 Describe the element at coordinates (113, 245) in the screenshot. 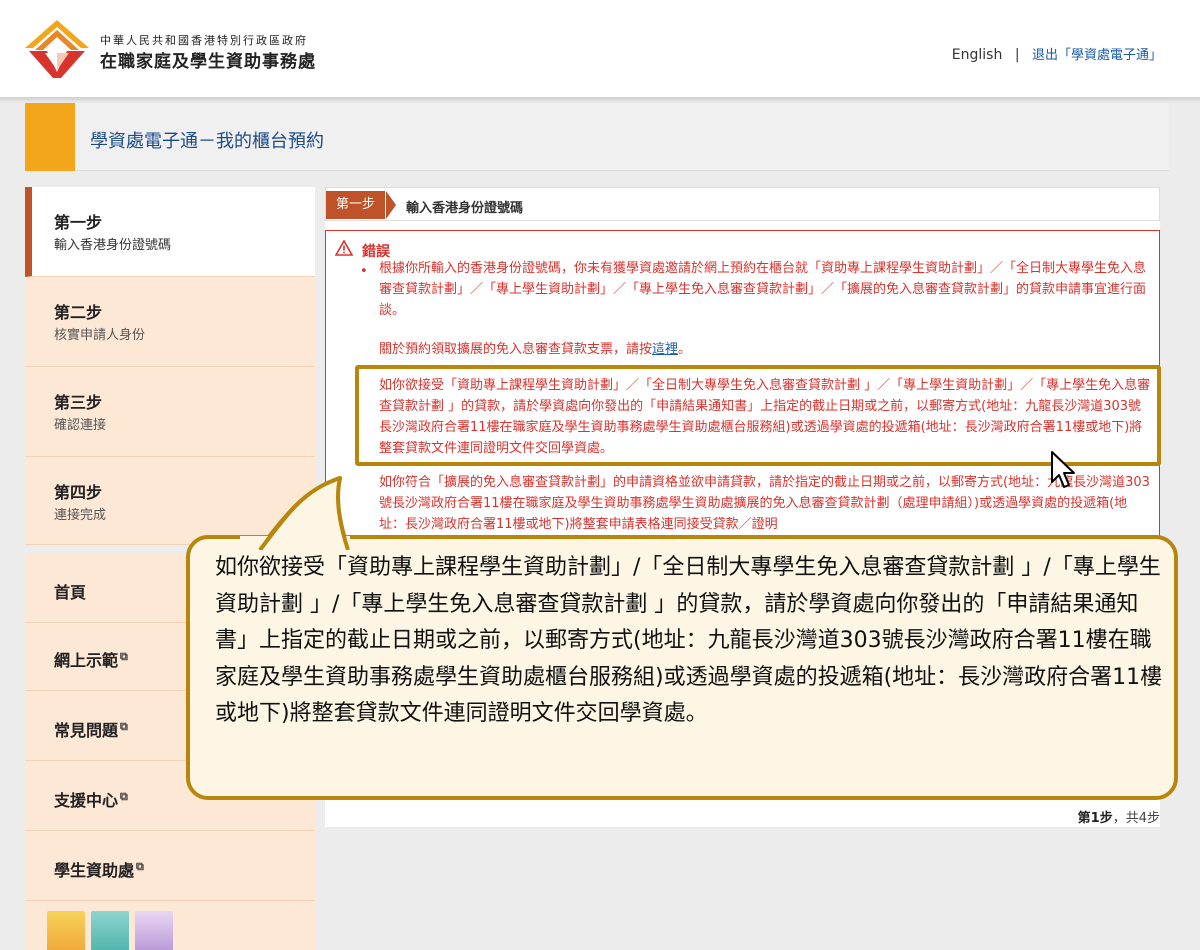

I see `step-description: 輸入香港身份證號碼` at that location.